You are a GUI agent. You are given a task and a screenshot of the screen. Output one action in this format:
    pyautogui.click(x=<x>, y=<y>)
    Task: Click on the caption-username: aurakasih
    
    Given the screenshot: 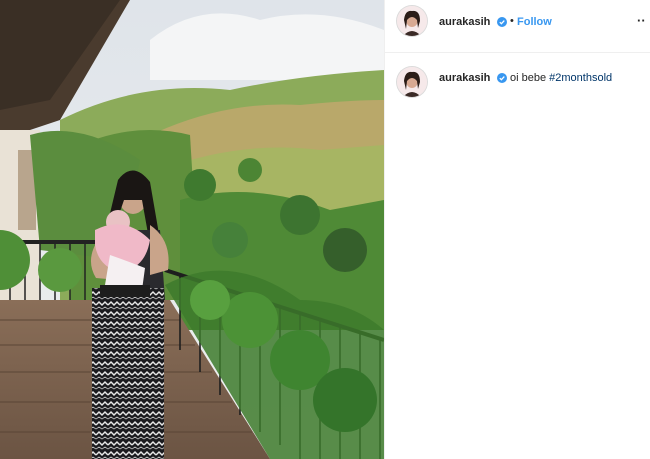 What is the action you would take?
    pyautogui.click(x=464, y=78)
    